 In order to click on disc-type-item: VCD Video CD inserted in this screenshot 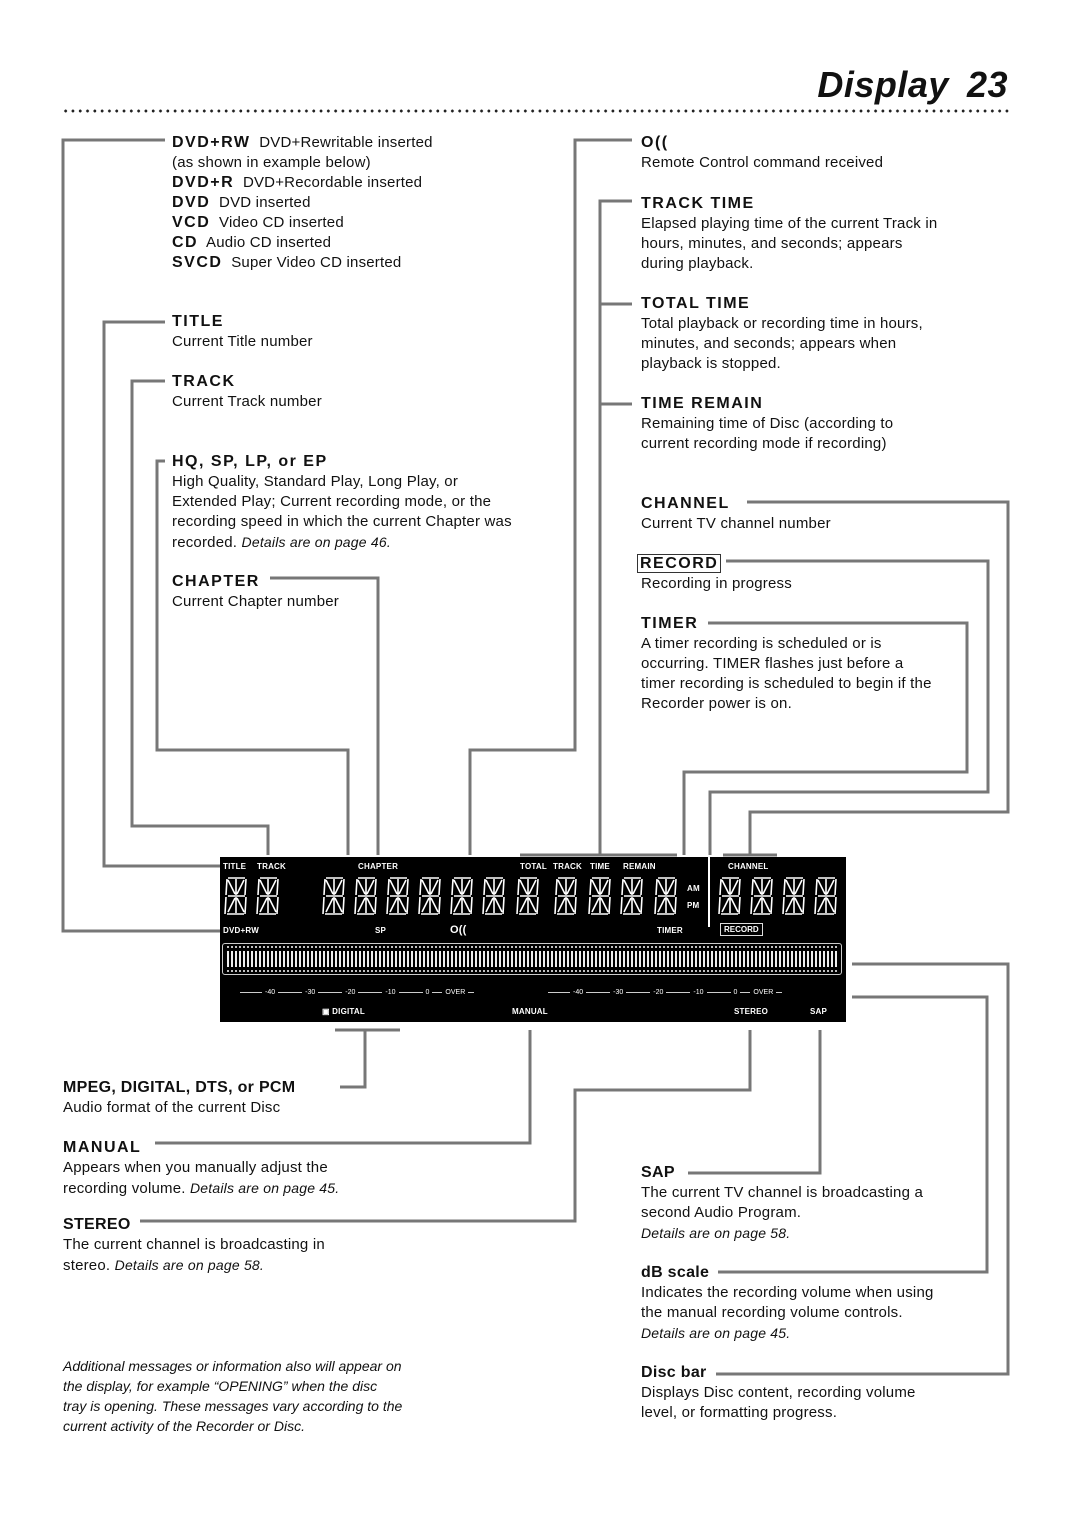, I will do `click(258, 222)`.